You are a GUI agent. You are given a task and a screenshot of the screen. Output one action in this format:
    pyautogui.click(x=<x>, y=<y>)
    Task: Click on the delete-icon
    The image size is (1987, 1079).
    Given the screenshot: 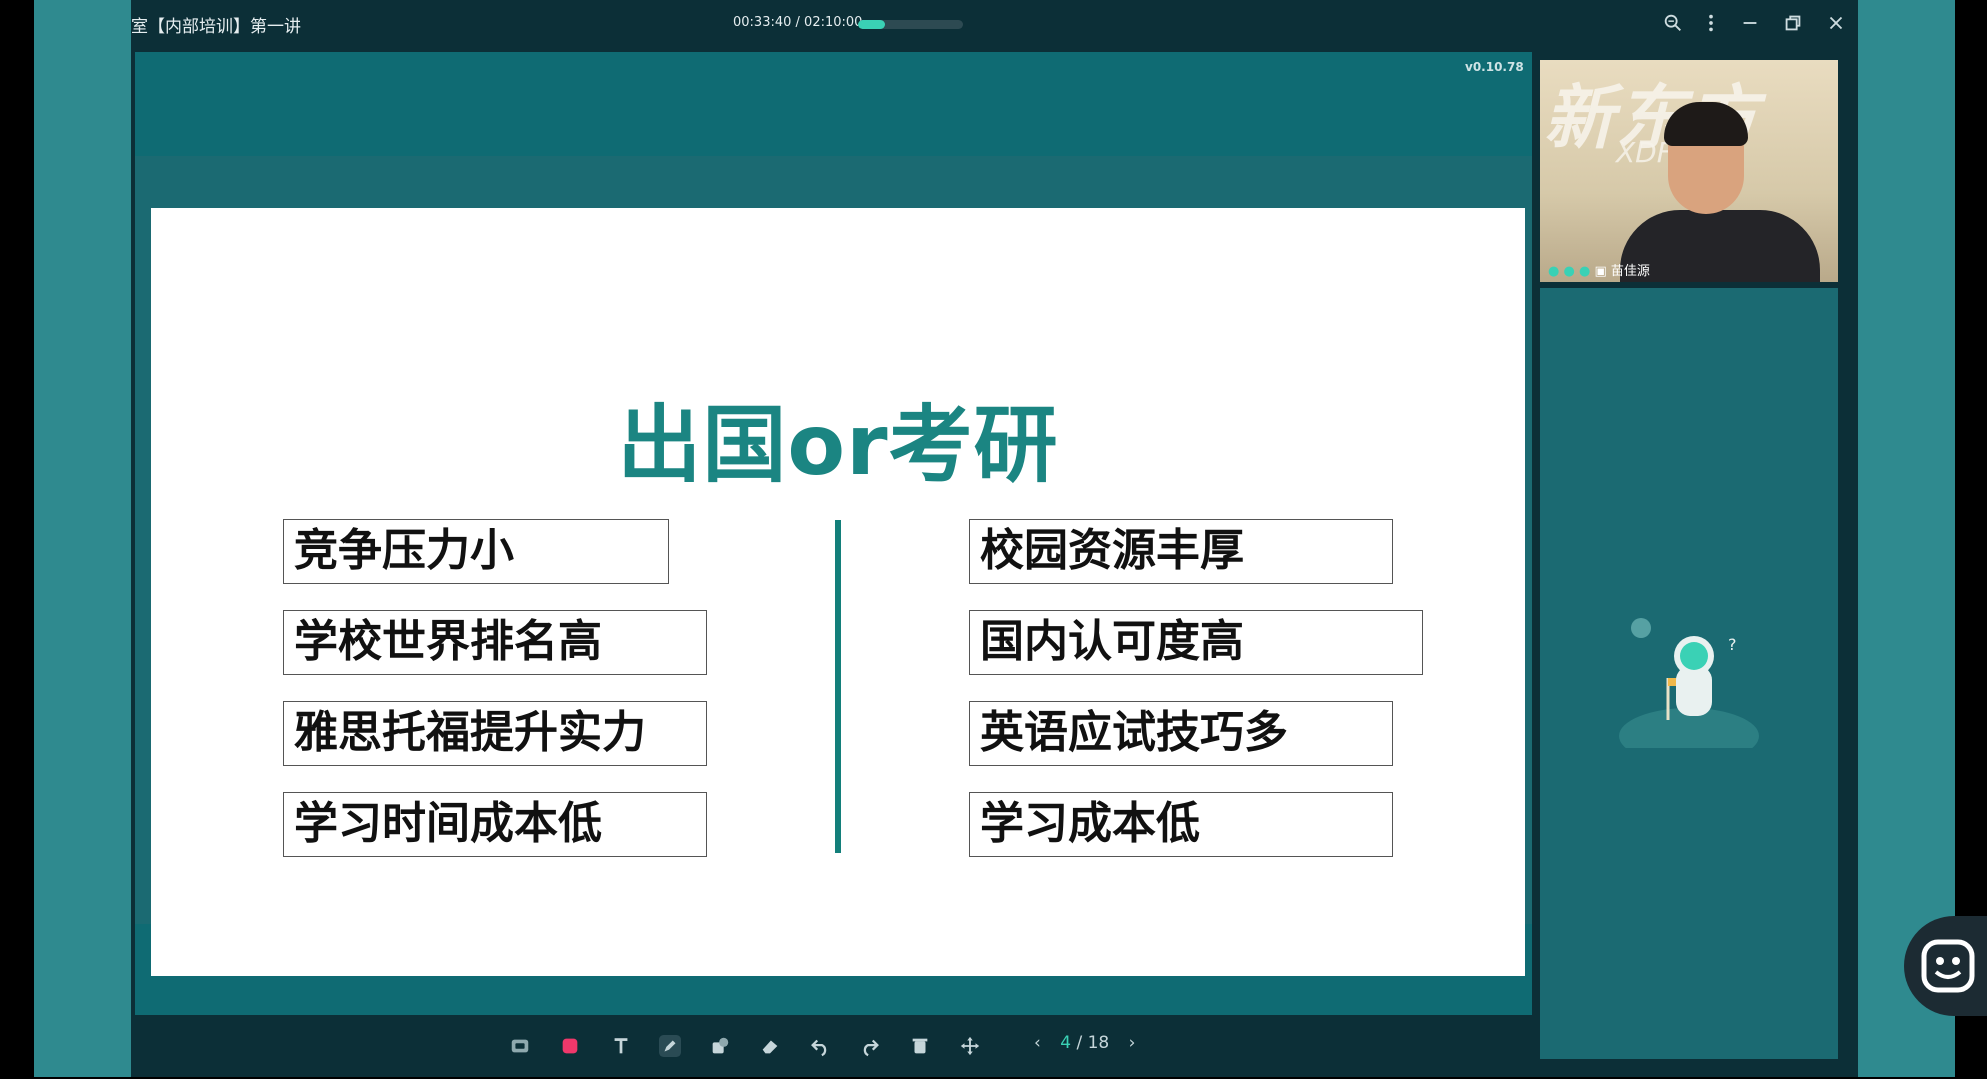 What is the action you would take?
    pyautogui.click(x=920, y=1046)
    